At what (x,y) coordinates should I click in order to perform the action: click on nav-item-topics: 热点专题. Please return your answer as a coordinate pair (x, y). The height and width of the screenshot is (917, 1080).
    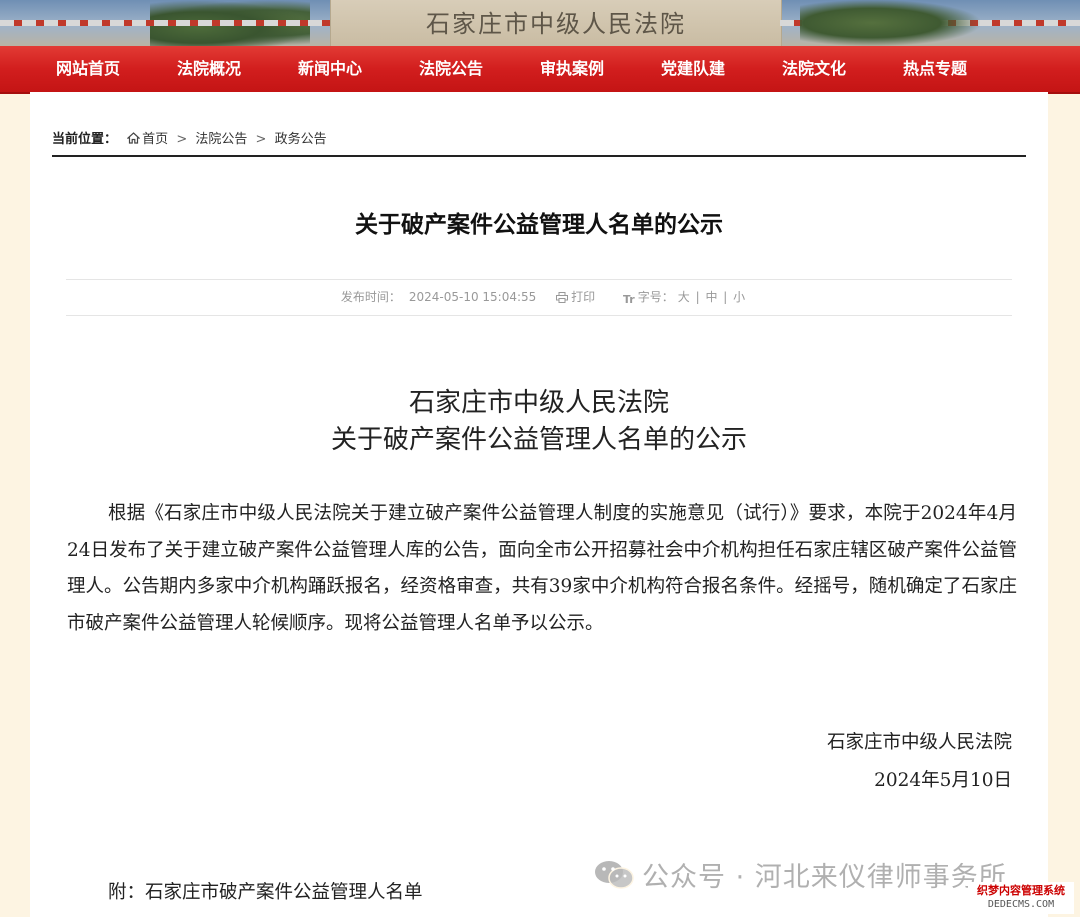
    Looking at the image, I should click on (963, 69).